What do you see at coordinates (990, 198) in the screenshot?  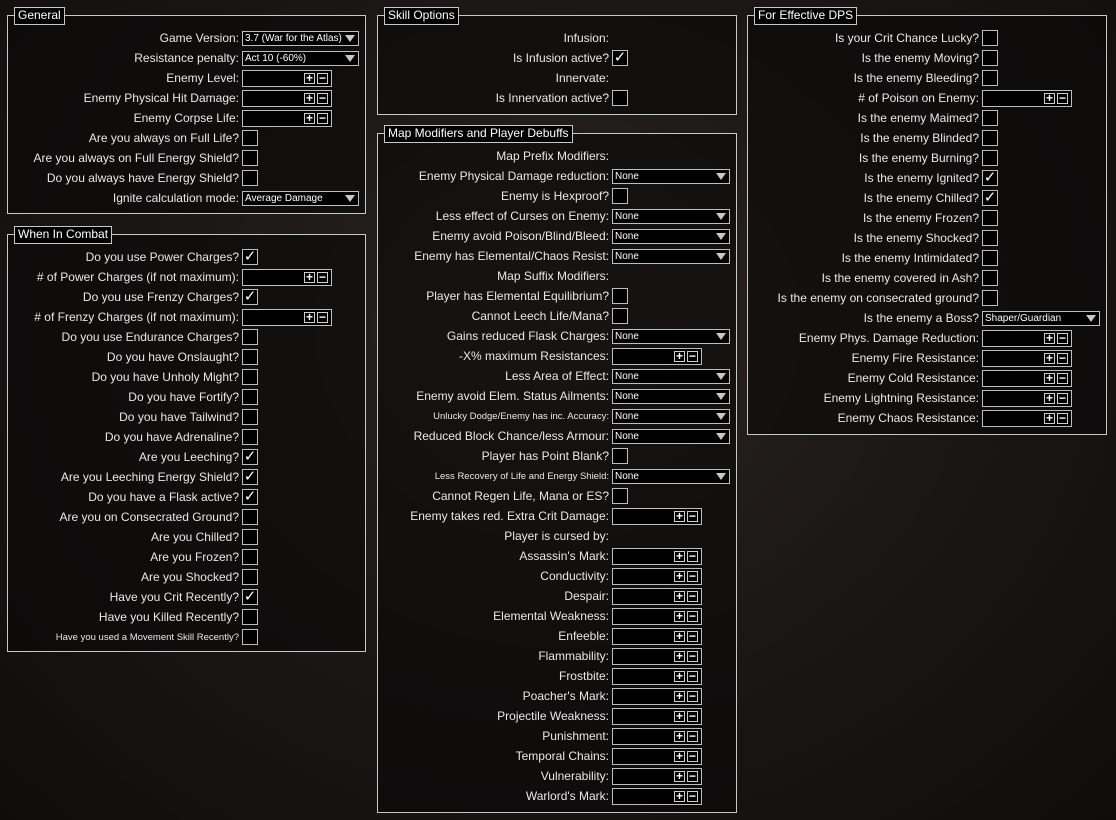 I see `is-the-enemy-chilled-checkbox: ✓` at bounding box center [990, 198].